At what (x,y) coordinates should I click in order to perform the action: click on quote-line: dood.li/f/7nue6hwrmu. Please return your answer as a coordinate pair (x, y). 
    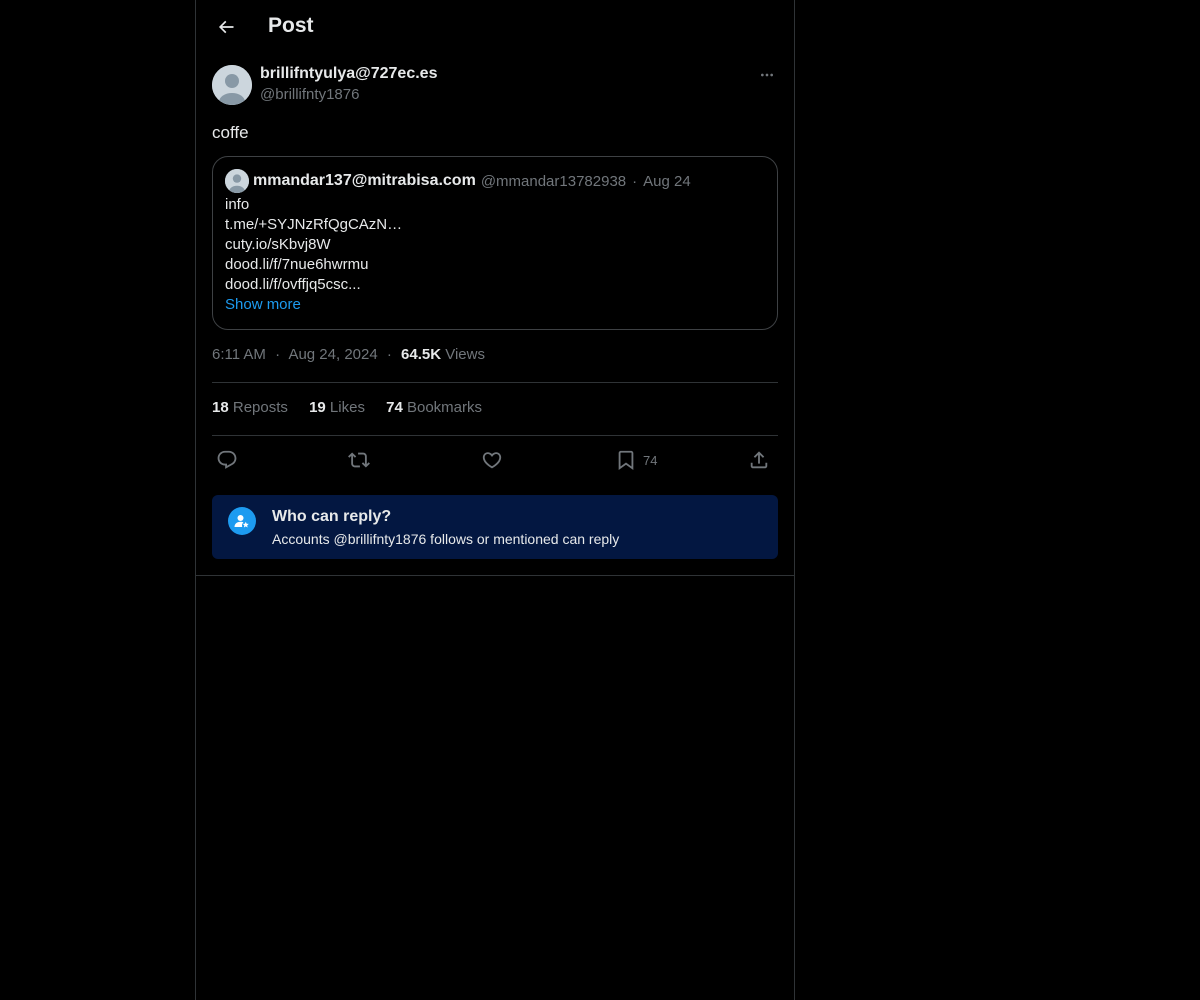
    Looking at the image, I should click on (297, 264).